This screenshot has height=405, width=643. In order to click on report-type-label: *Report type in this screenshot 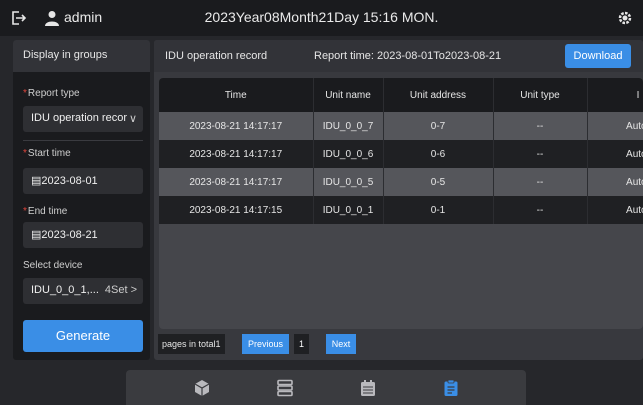, I will do `click(51, 93)`.